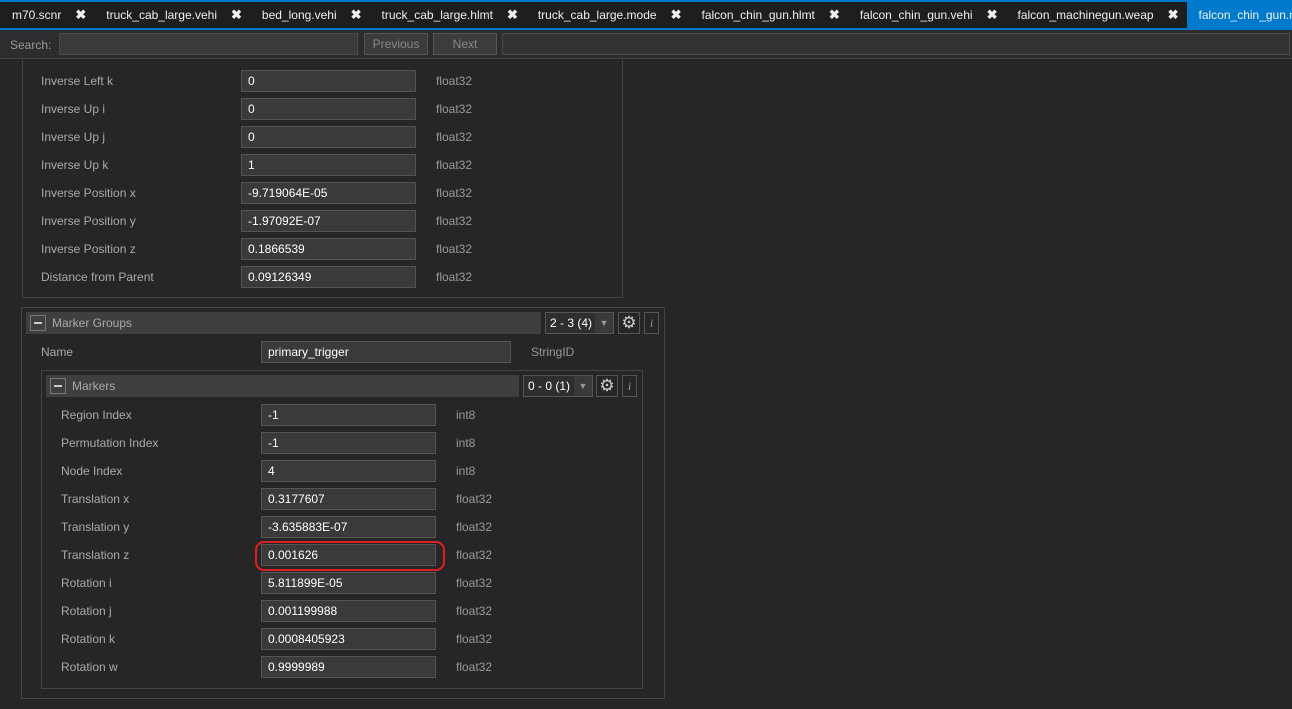  I want to click on next-button: Next, so click(465, 44).